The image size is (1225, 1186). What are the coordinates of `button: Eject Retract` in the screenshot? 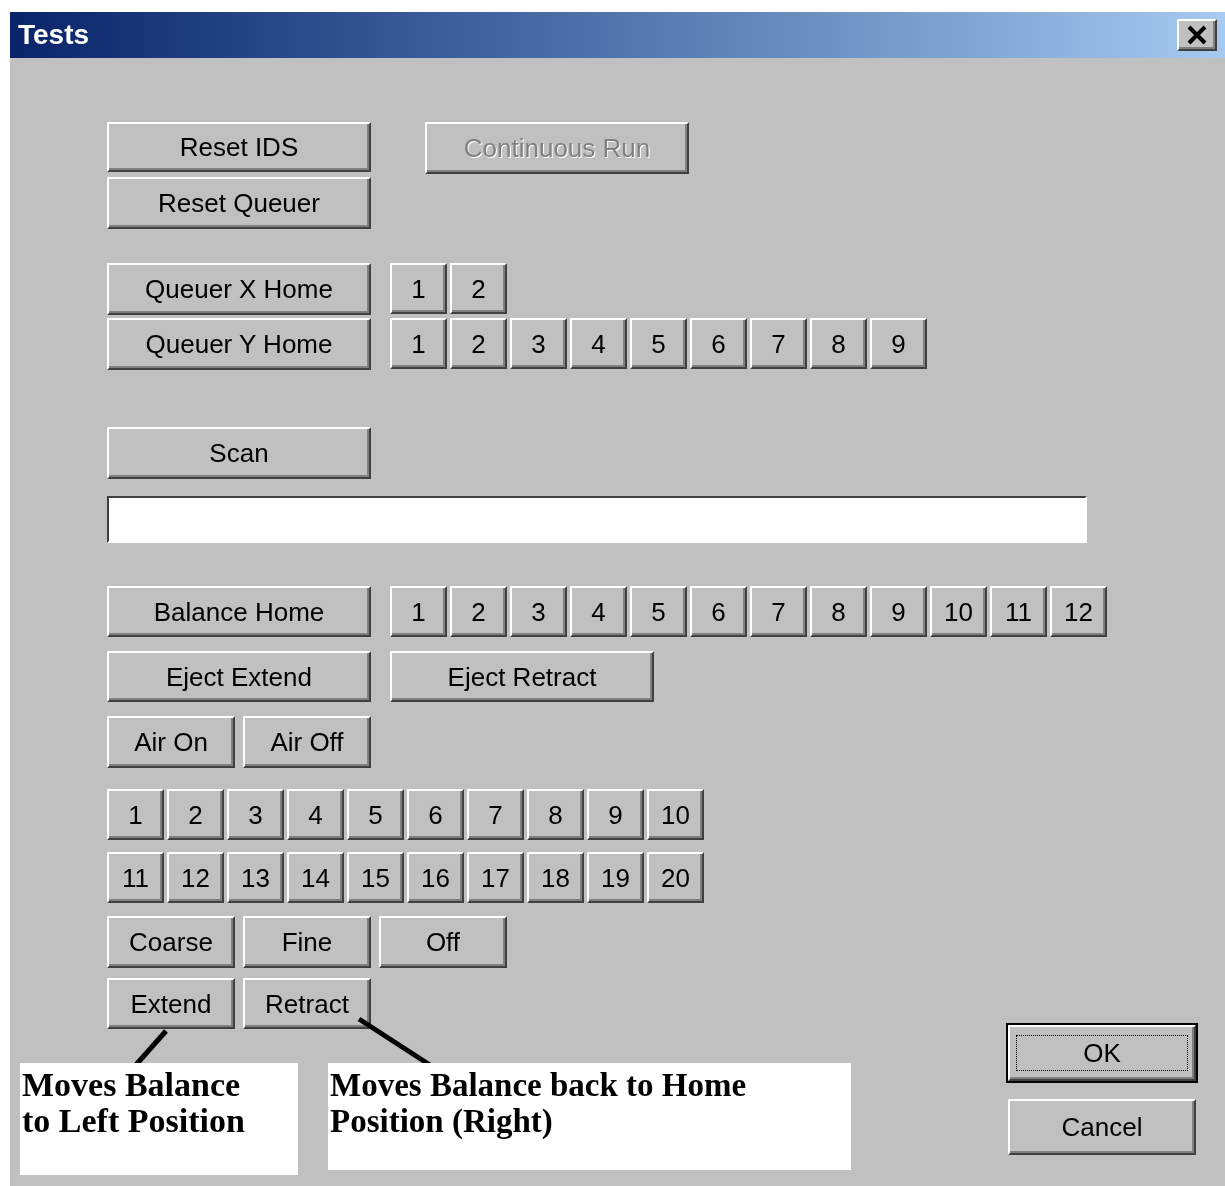 It's located at (522, 676).